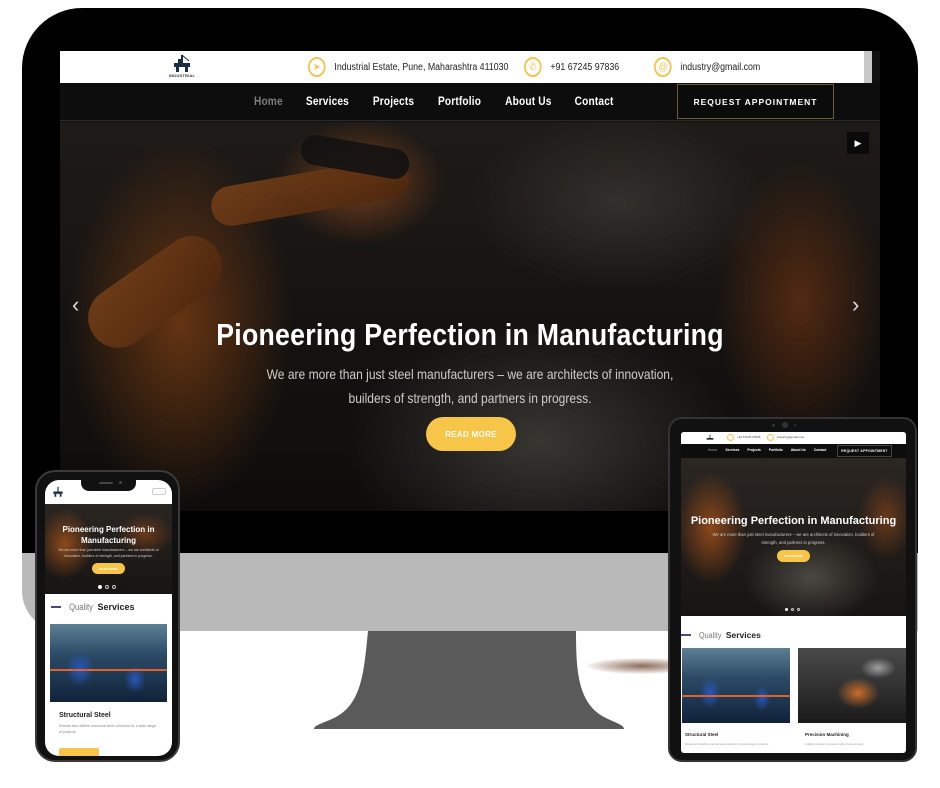 This screenshot has width=940, height=788. I want to click on email-icon, so click(770, 437).